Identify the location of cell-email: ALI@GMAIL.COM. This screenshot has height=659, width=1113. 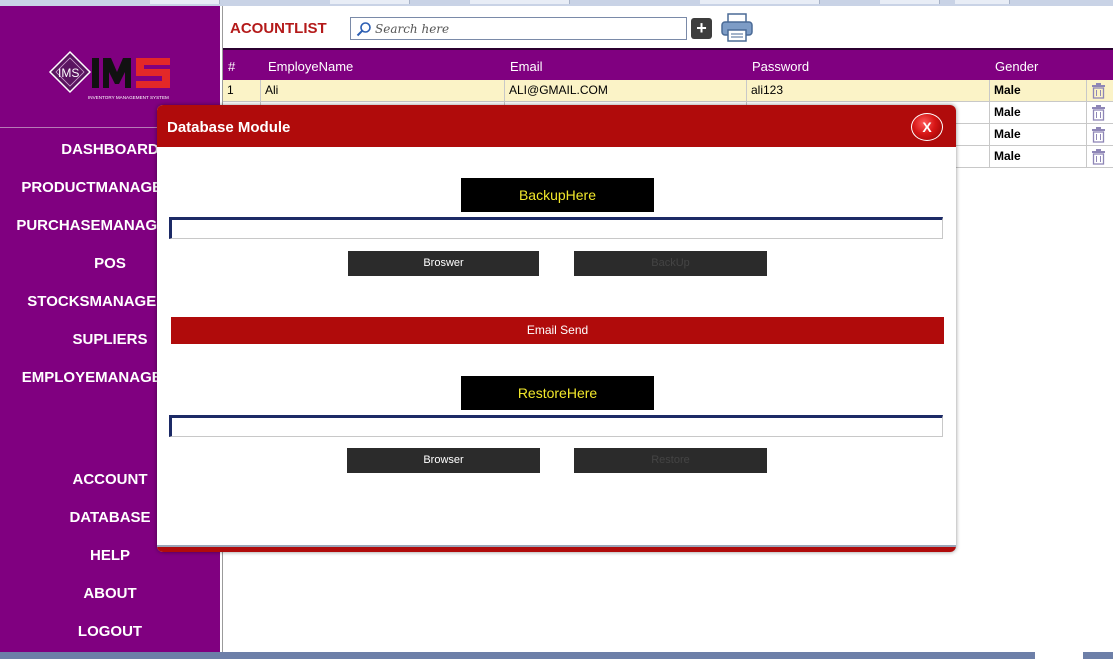
(626, 91).